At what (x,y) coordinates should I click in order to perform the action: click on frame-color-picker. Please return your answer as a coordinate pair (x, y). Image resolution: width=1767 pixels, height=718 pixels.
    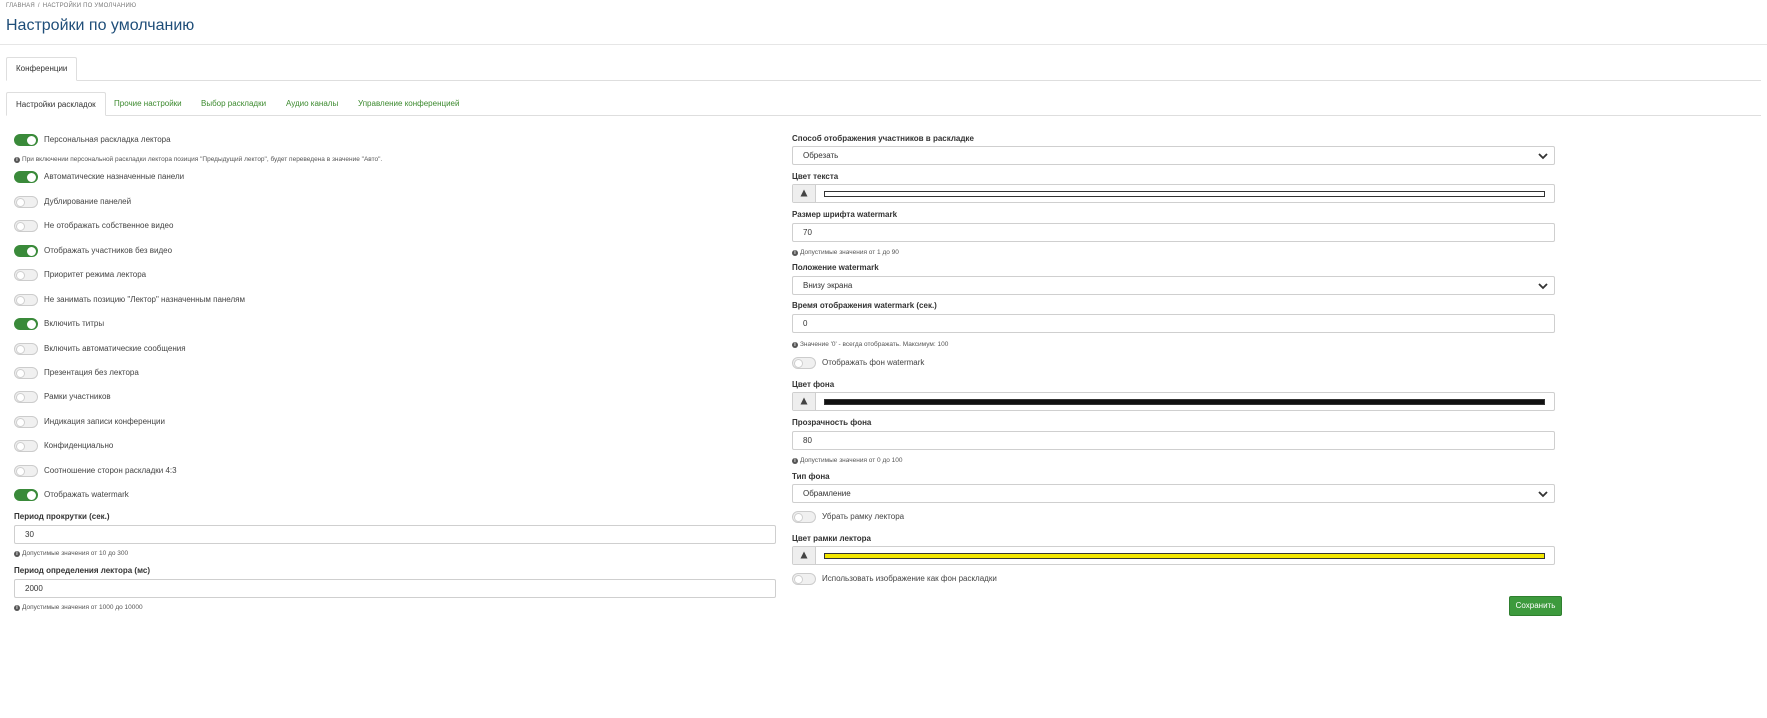
    Looking at the image, I should click on (1173, 555).